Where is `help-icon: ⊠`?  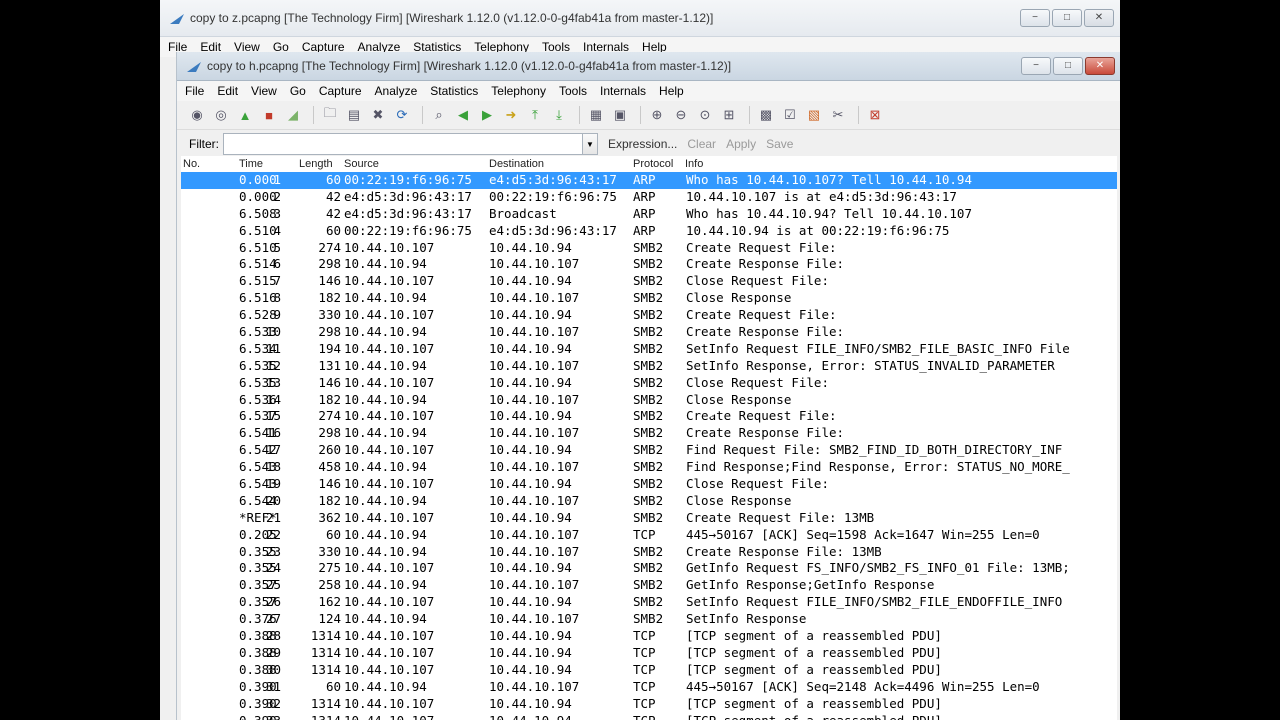
help-icon: ⊠ is located at coordinates (875, 115).